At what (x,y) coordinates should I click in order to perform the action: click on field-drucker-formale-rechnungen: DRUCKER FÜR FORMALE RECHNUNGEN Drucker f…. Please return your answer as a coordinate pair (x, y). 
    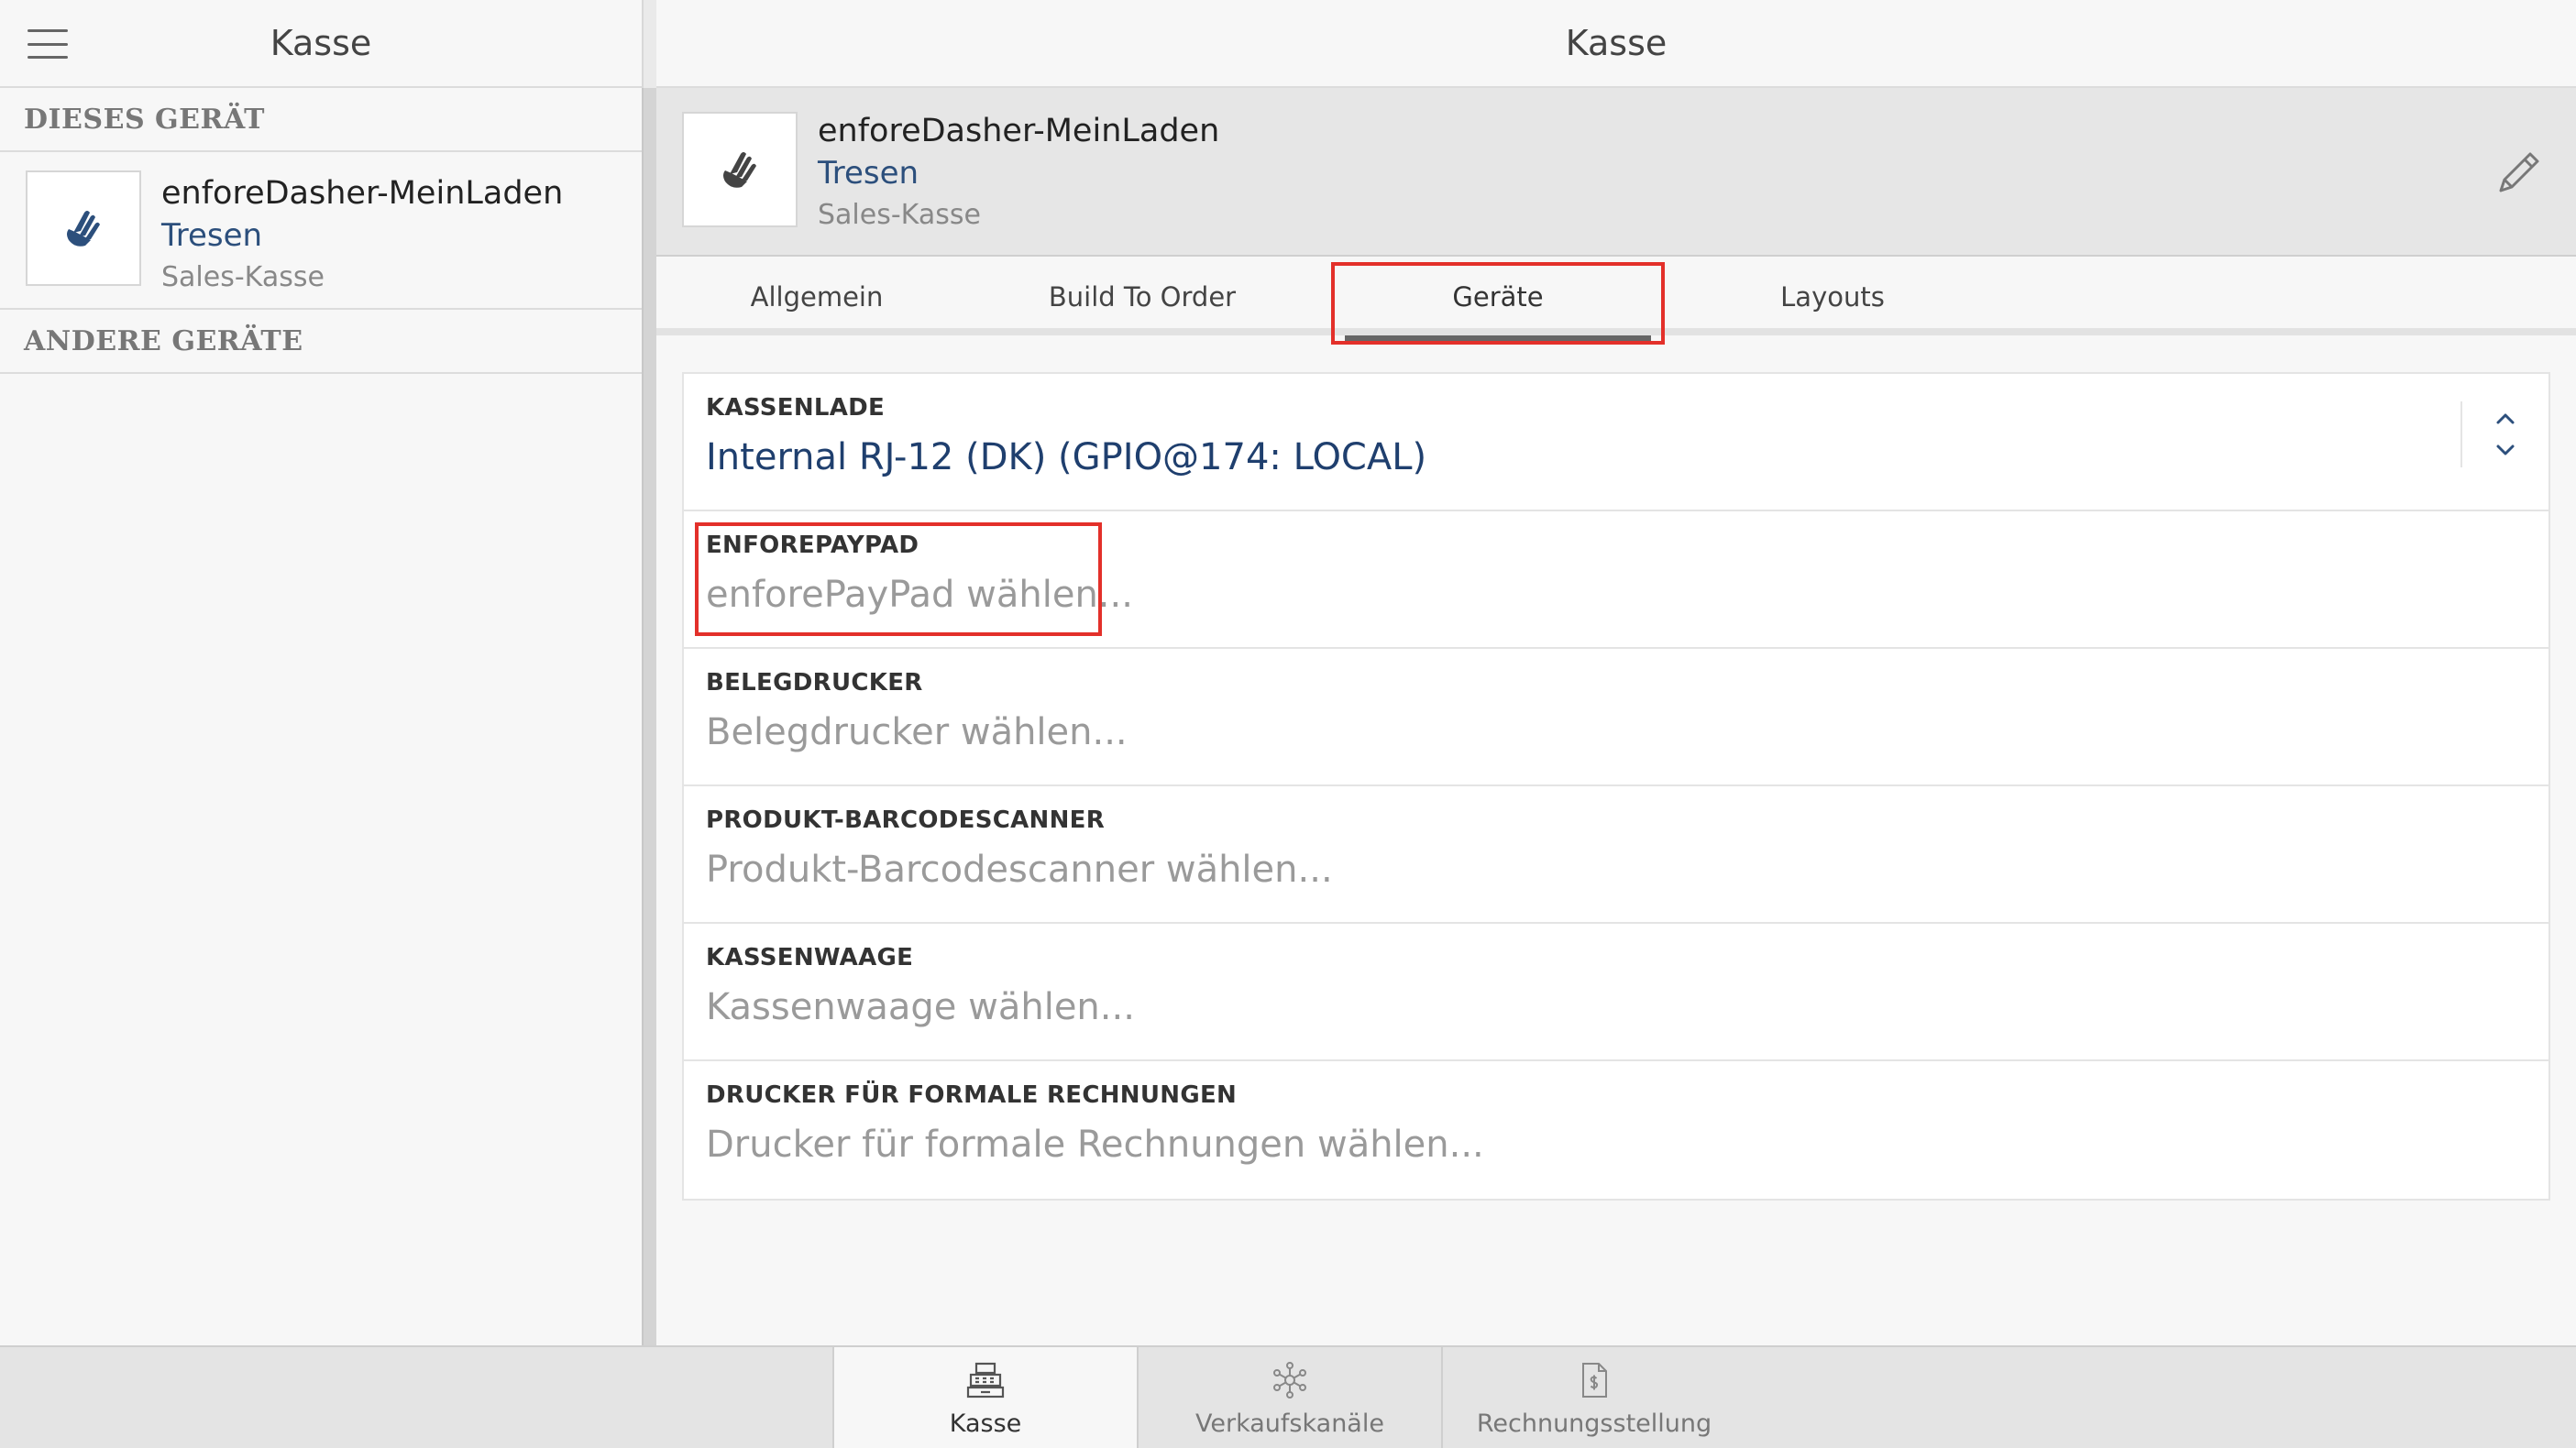
    Looking at the image, I should click on (1616, 1130).